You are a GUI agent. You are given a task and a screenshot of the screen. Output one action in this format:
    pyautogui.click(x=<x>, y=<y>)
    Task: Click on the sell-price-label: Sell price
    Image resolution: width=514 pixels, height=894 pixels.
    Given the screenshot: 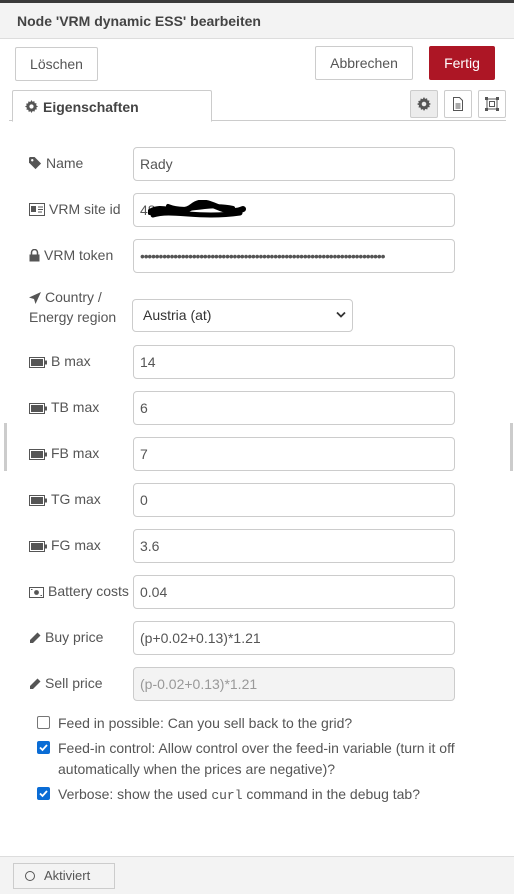 What is the action you would take?
    pyautogui.click(x=66, y=683)
    